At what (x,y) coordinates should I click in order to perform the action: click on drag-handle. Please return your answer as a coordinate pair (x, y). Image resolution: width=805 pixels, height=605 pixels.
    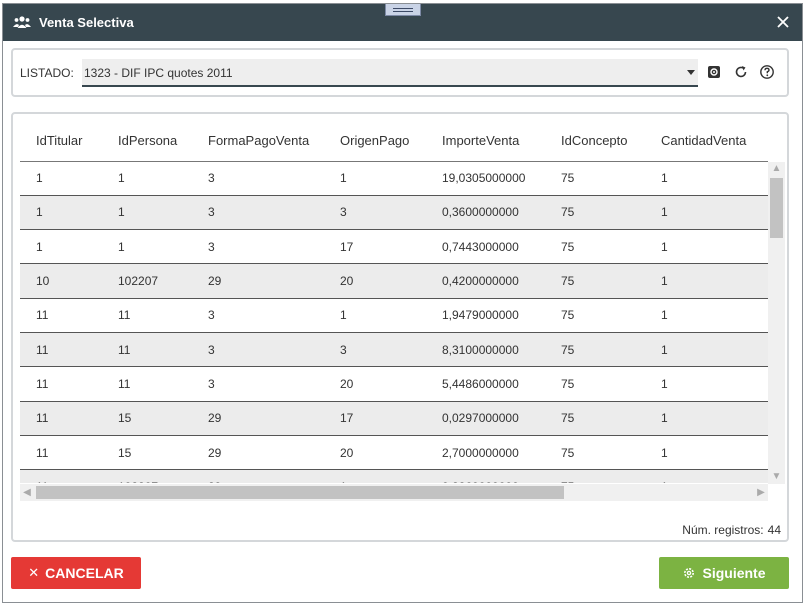
    Looking at the image, I should click on (403, 10).